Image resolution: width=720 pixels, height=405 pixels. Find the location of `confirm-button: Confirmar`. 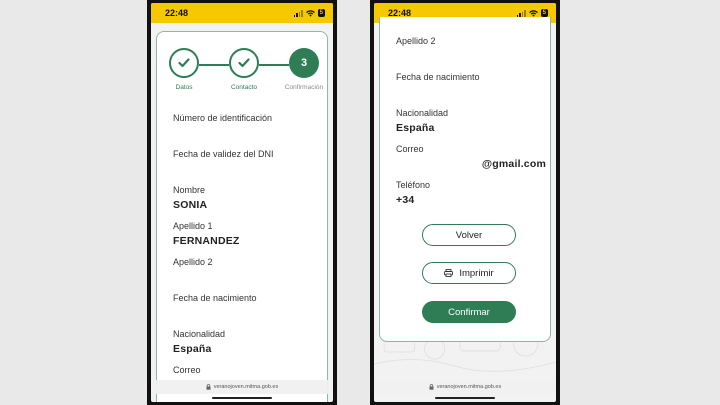

confirm-button: Confirmar is located at coordinates (469, 312).